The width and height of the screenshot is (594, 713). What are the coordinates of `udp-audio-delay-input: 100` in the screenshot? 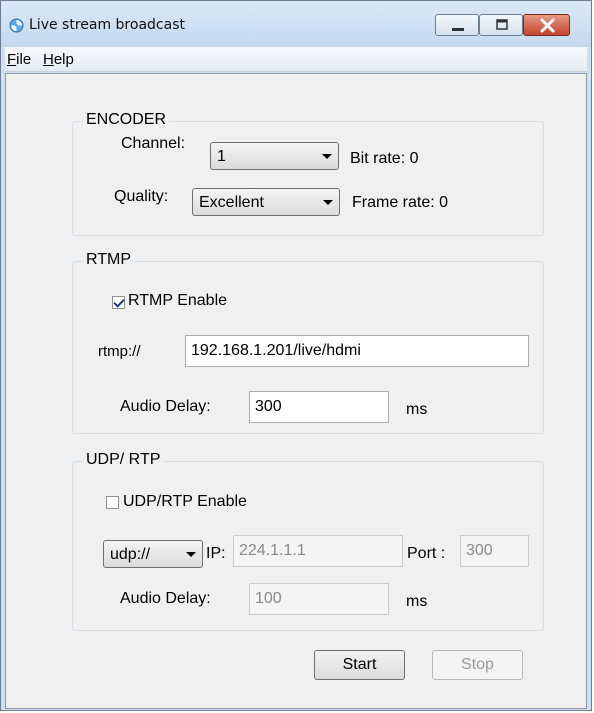 It's located at (319, 599).